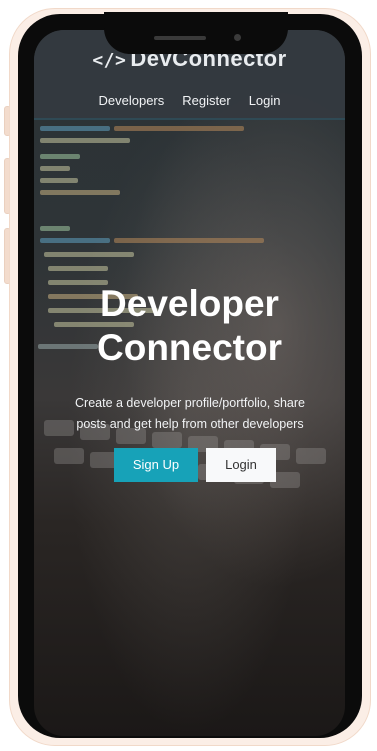 Image resolution: width=377 pixels, height=751 pixels. I want to click on signup-button: Sign Up, so click(156, 465).